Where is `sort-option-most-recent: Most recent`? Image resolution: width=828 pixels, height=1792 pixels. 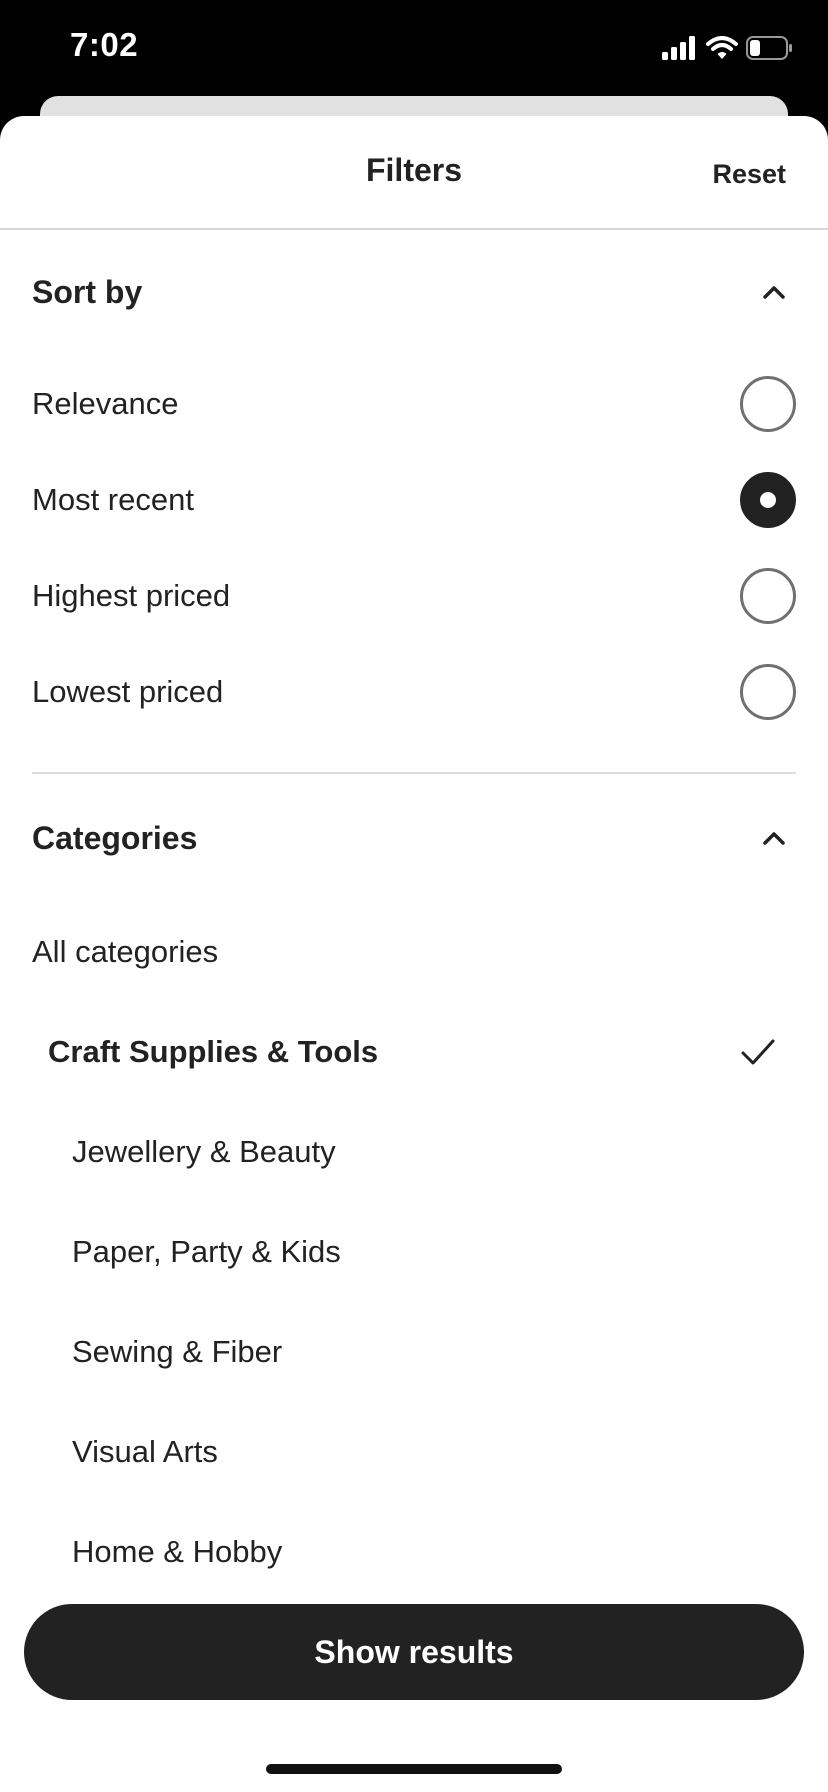
sort-option-most-recent: Most recent is located at coordinates (414, 500).